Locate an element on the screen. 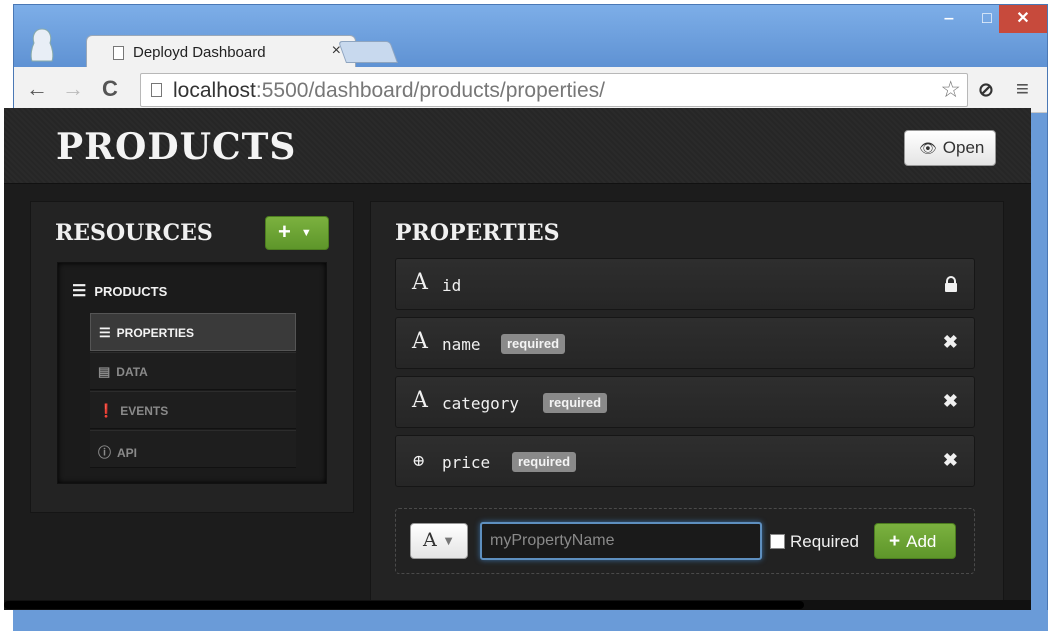 Image resolution: width=1048 pixels, height=631 pixels. extension-icon: ⊘ is located at coordinates (986, 90).